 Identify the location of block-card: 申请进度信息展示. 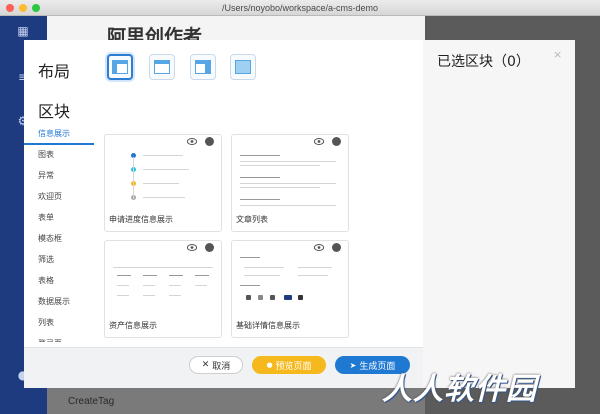
(163, 183).